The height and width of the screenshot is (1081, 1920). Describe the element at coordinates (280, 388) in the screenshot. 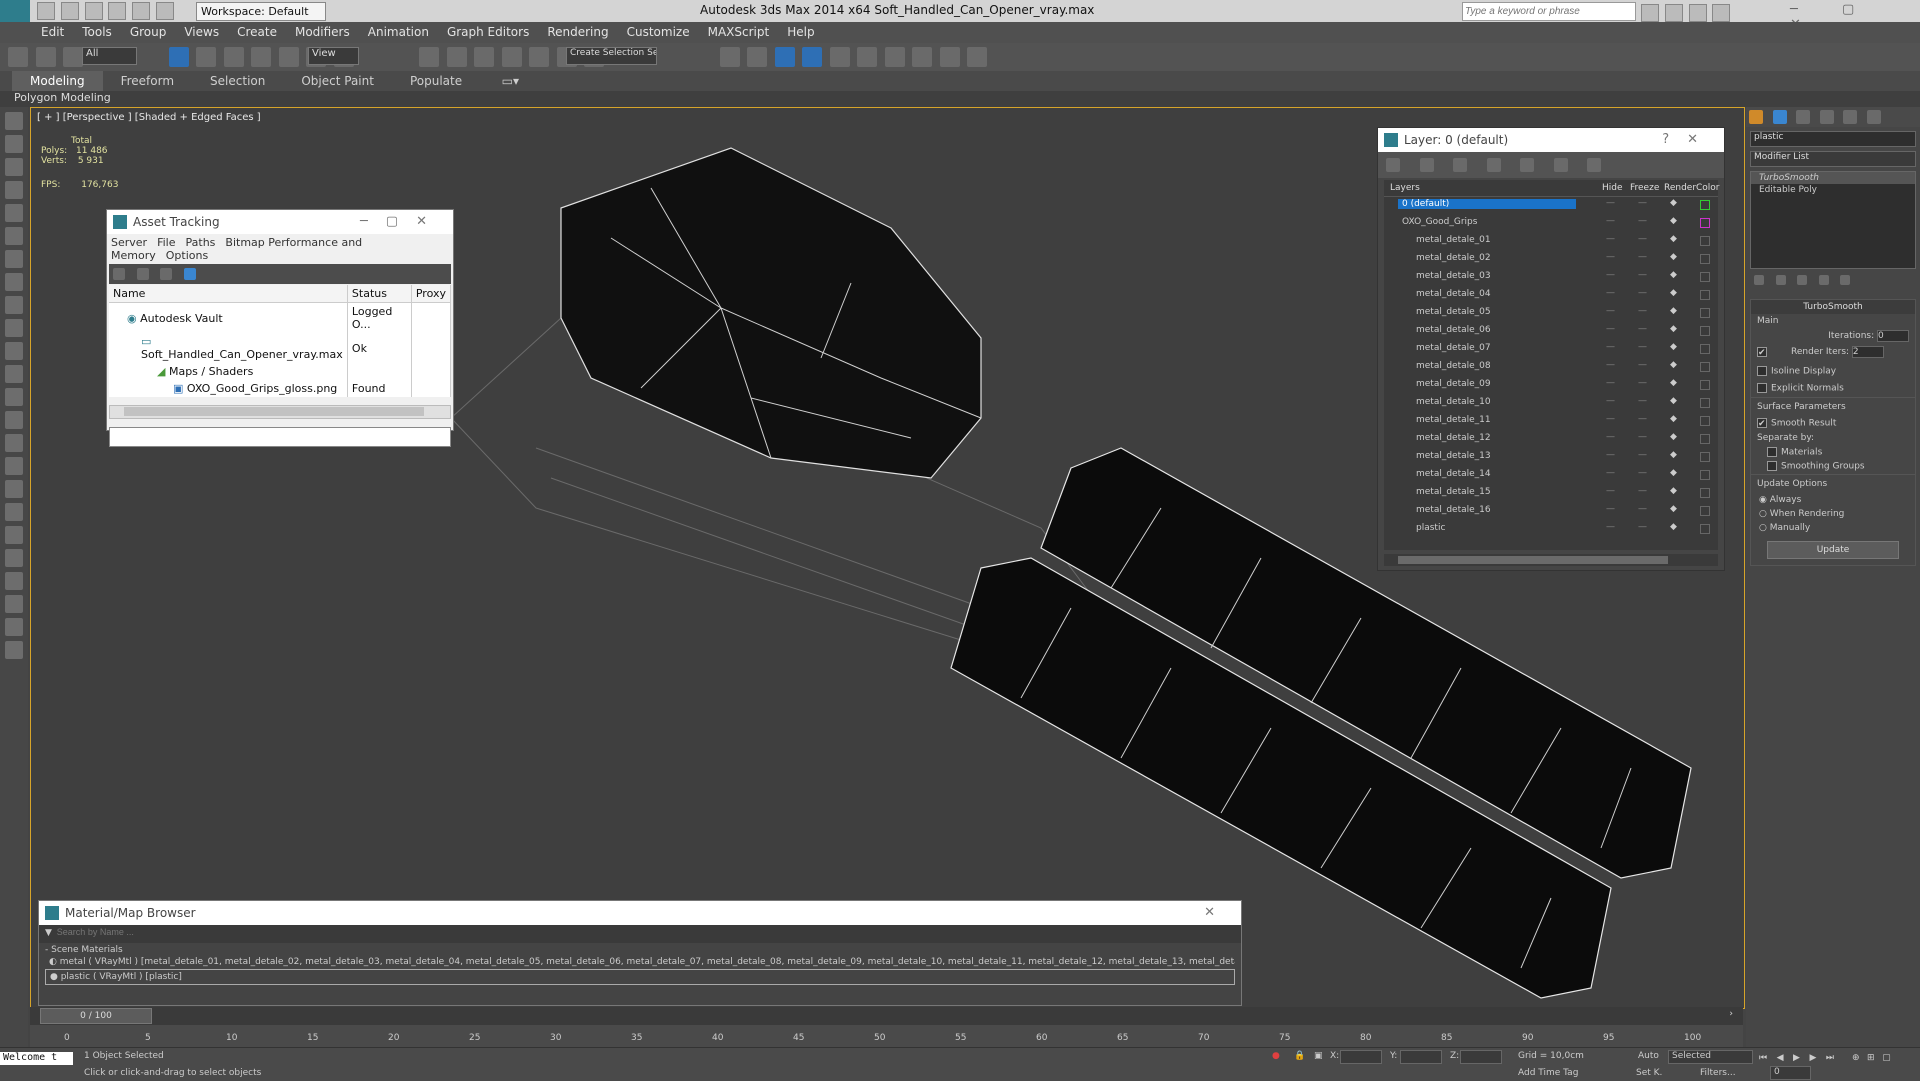

I see `table-row: ▣ OXO_Good_Grips_gloss.png Found` at that location.